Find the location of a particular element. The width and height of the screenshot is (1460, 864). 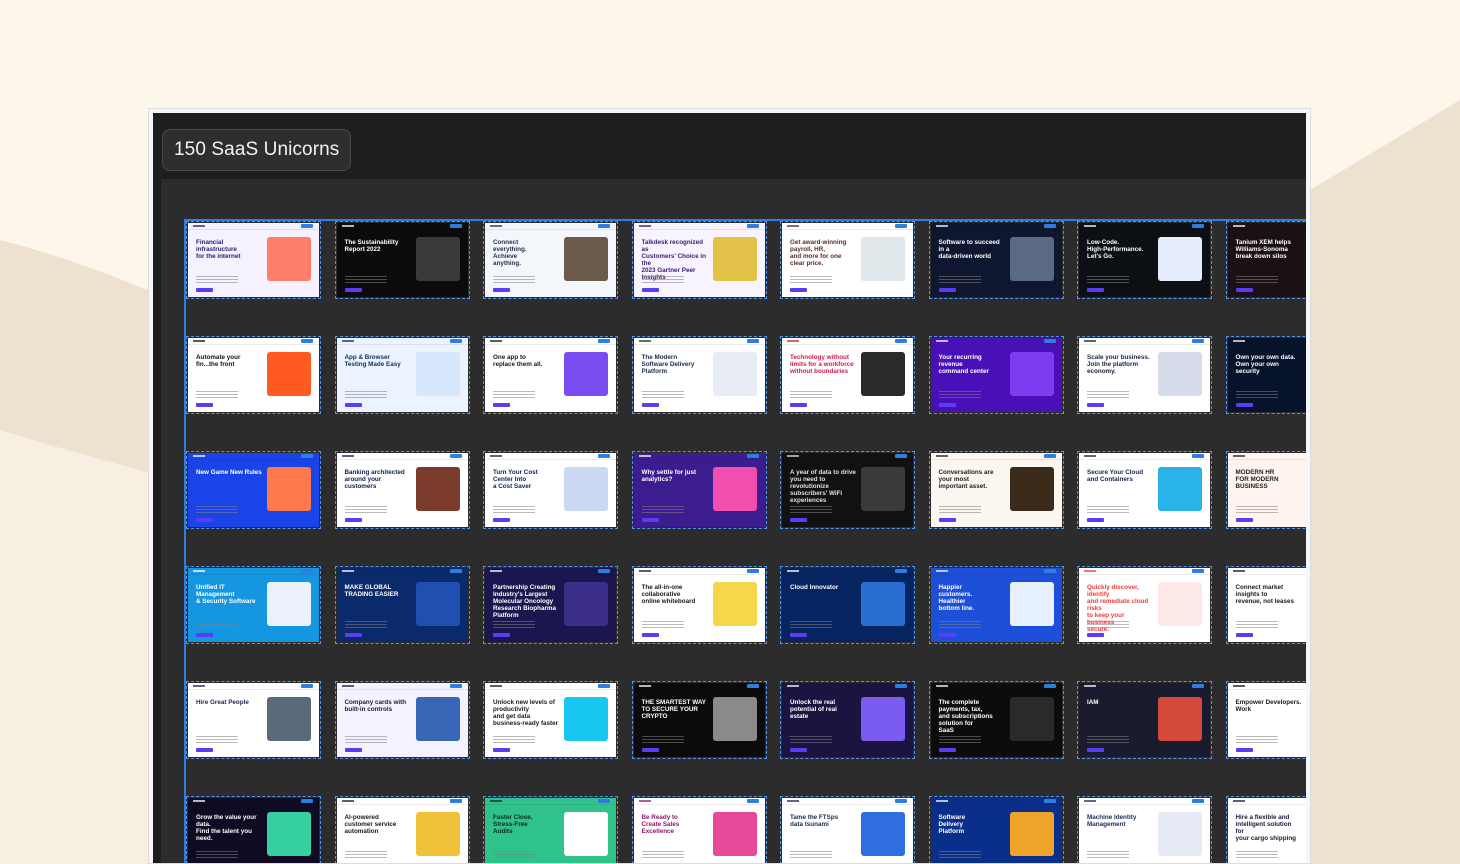

website-thumbnail: Company cards with built-in controls is located at coordinates (402, 720).